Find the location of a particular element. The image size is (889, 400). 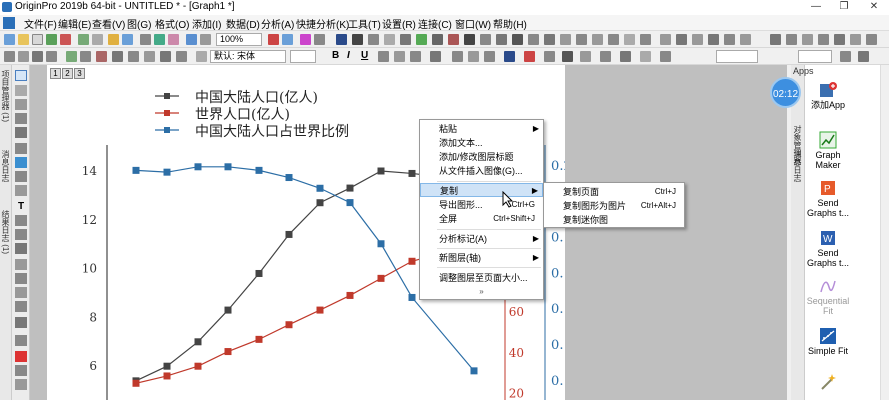

pattern-icon is located at coordinates (549, 56).